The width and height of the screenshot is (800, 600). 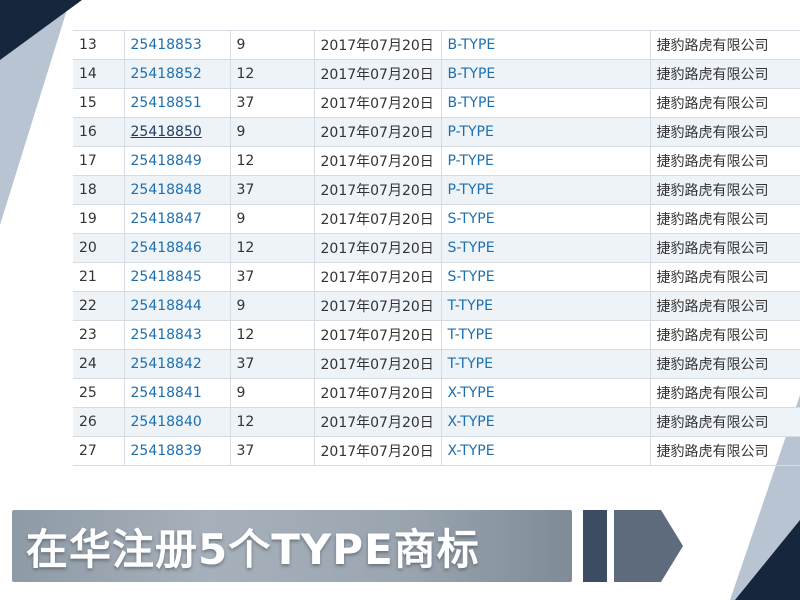 What do you see at coordinates (177, 335) in the screenshot?
I see `registration-number-link: 25418843` at bounding box center [177, 335].